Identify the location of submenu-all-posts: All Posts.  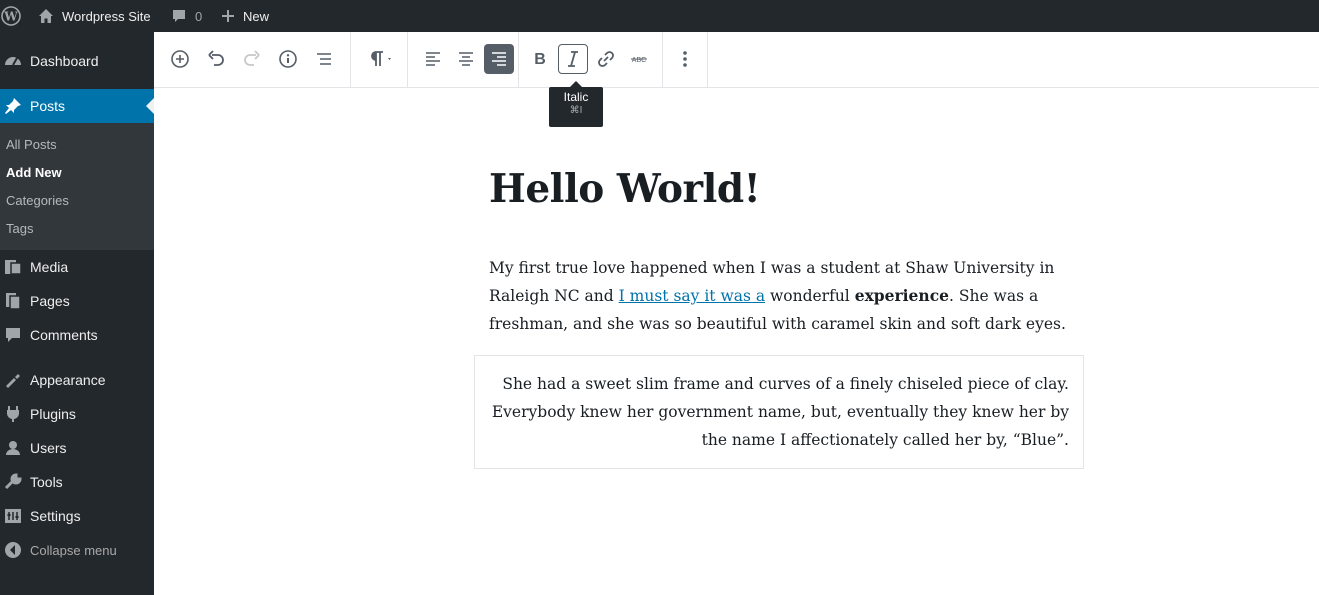
(31, 144).